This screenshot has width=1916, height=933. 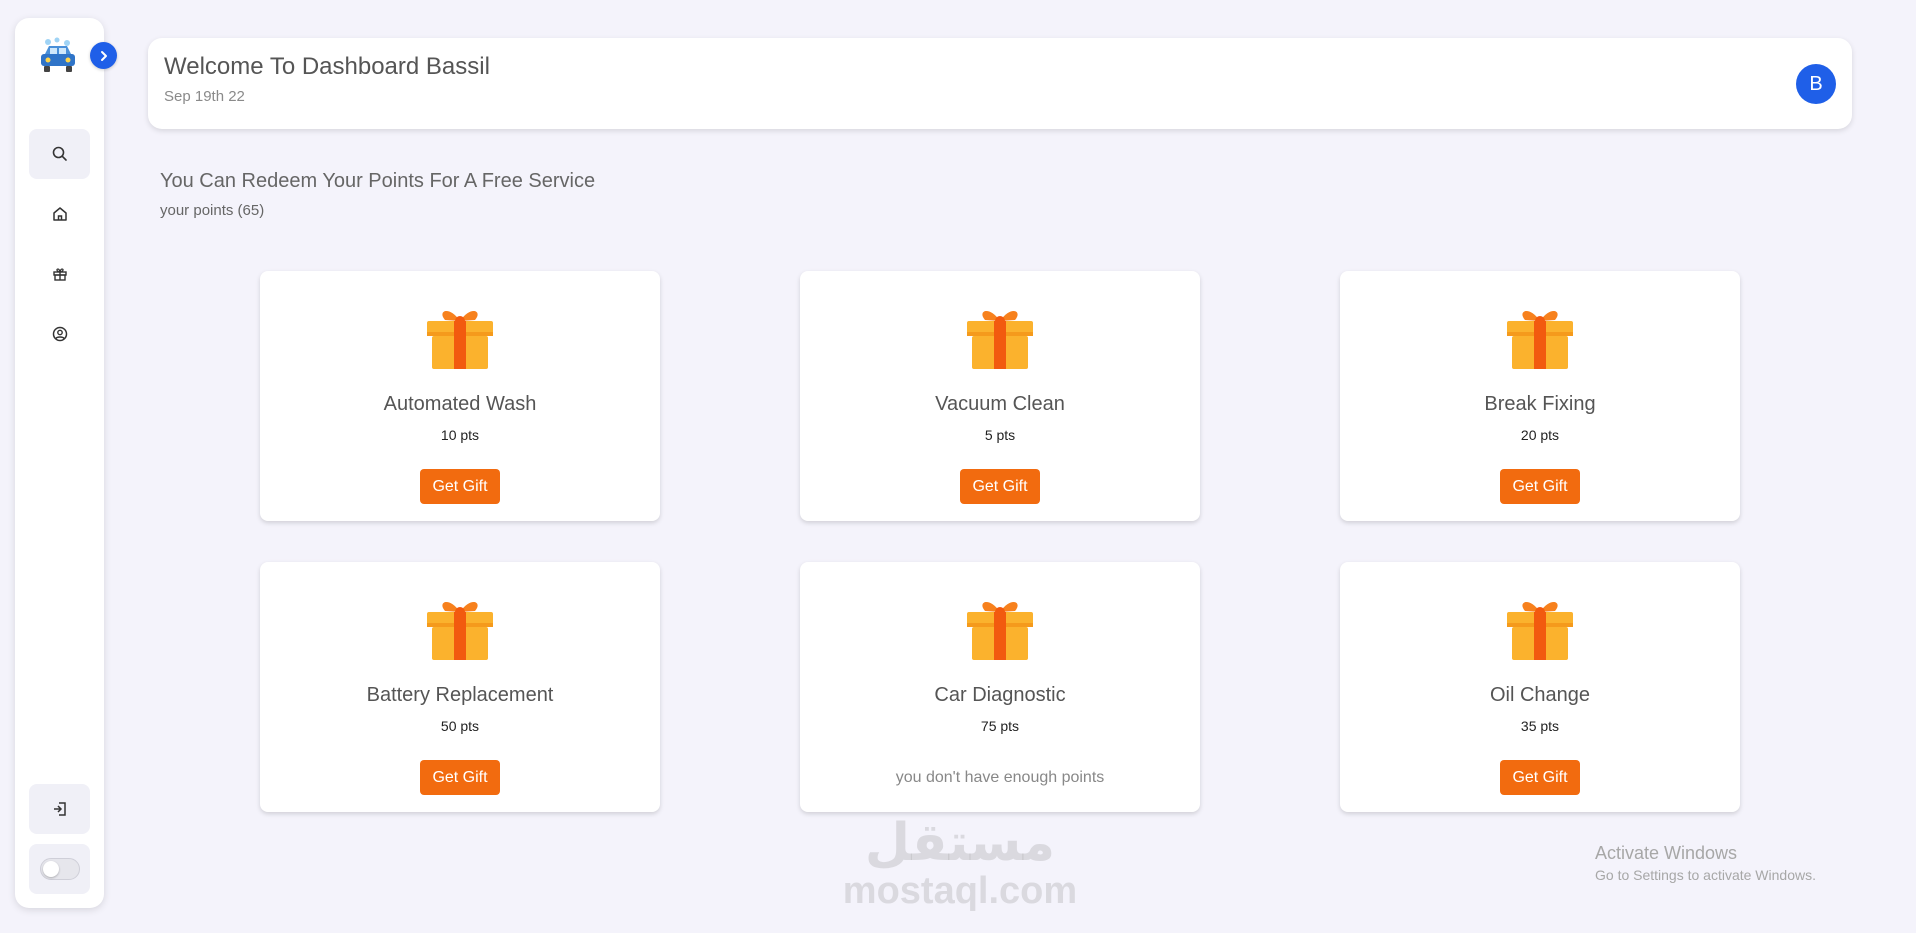 I want to click on car-wash-logo, so click(x=58, y=55).